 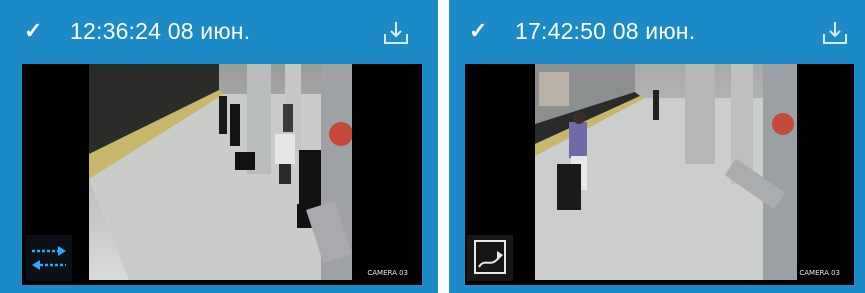 I want to click on event-timestamp: 17:42:50 08 июн., so click(x=605, y=31).